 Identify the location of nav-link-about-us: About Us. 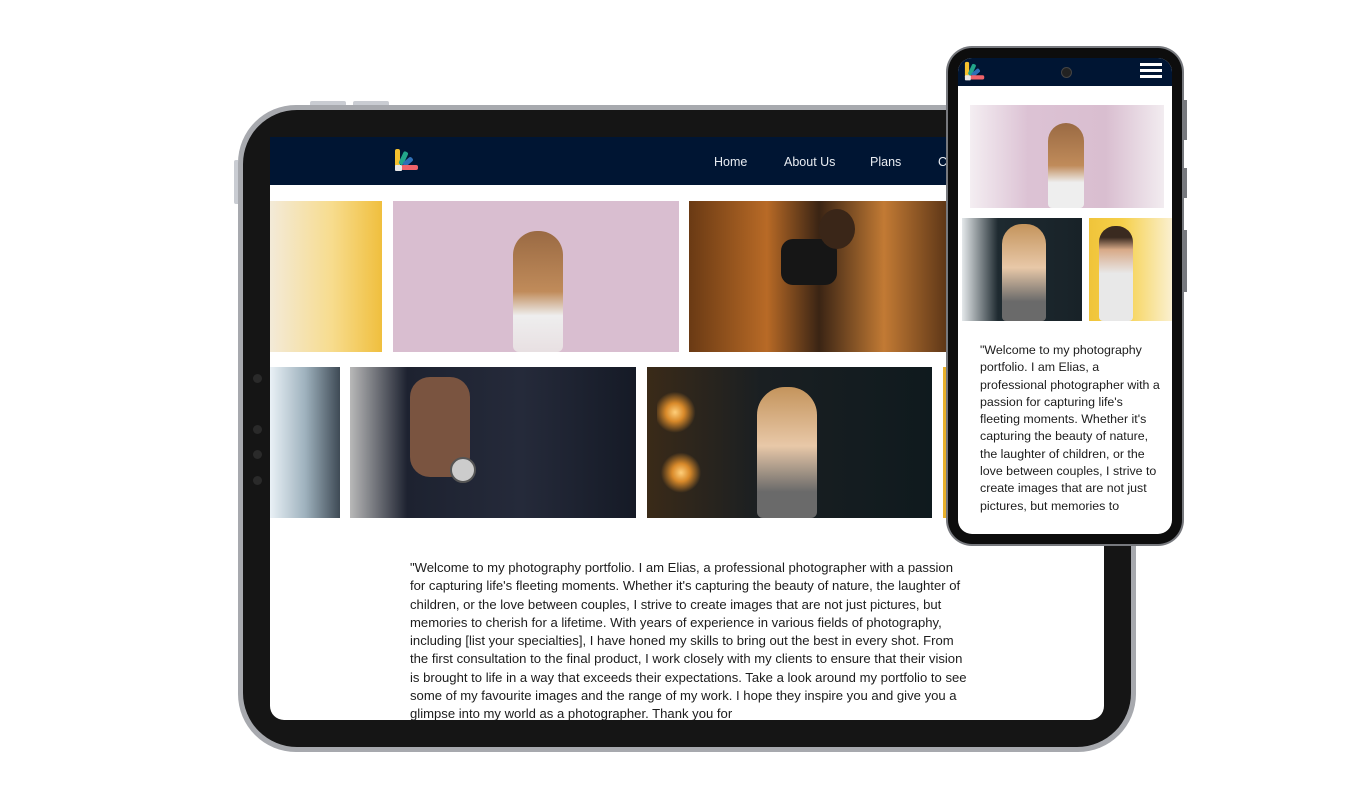
(809, 162).